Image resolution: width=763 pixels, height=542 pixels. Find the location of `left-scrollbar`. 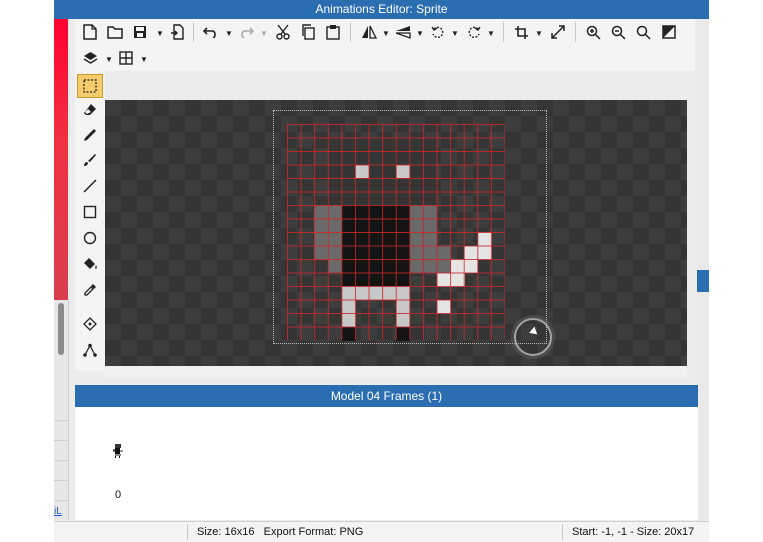

left-scrollbar is located at coordinates (61, 329).